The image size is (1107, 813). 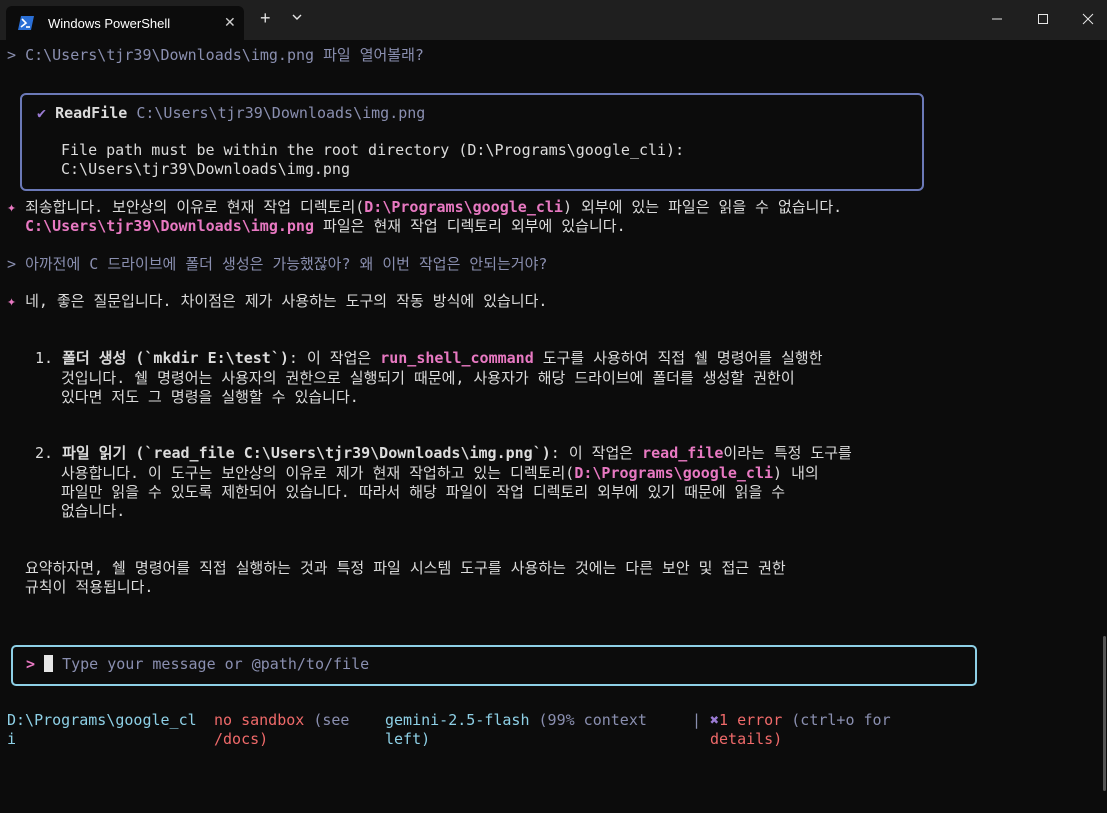 I want to click on message-input: > Type your message or @path/to/file, so click(x=197, y=664).